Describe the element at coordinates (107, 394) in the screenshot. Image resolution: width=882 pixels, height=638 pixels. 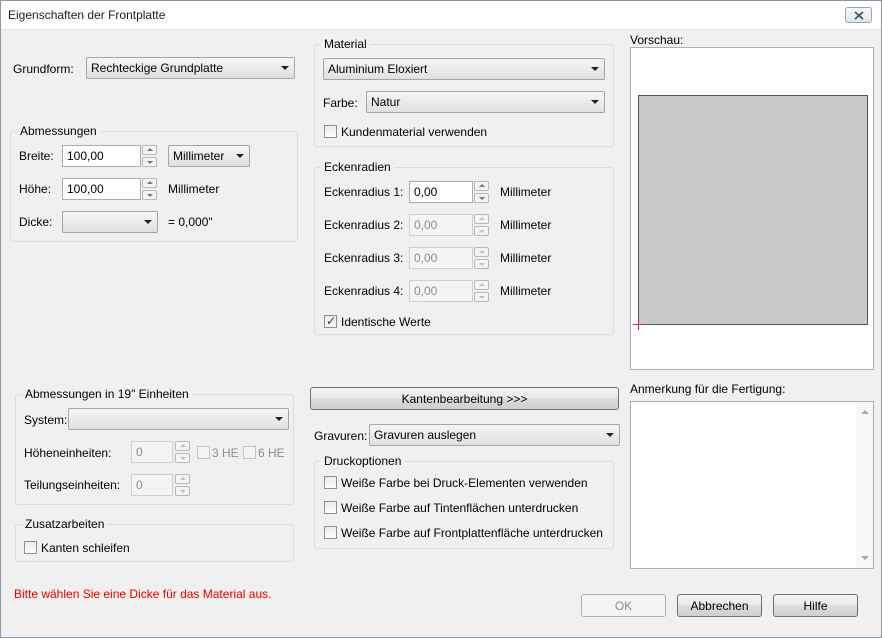
I see `einheiten19-title: Abmessungen in 19" Einheiten` at that location.